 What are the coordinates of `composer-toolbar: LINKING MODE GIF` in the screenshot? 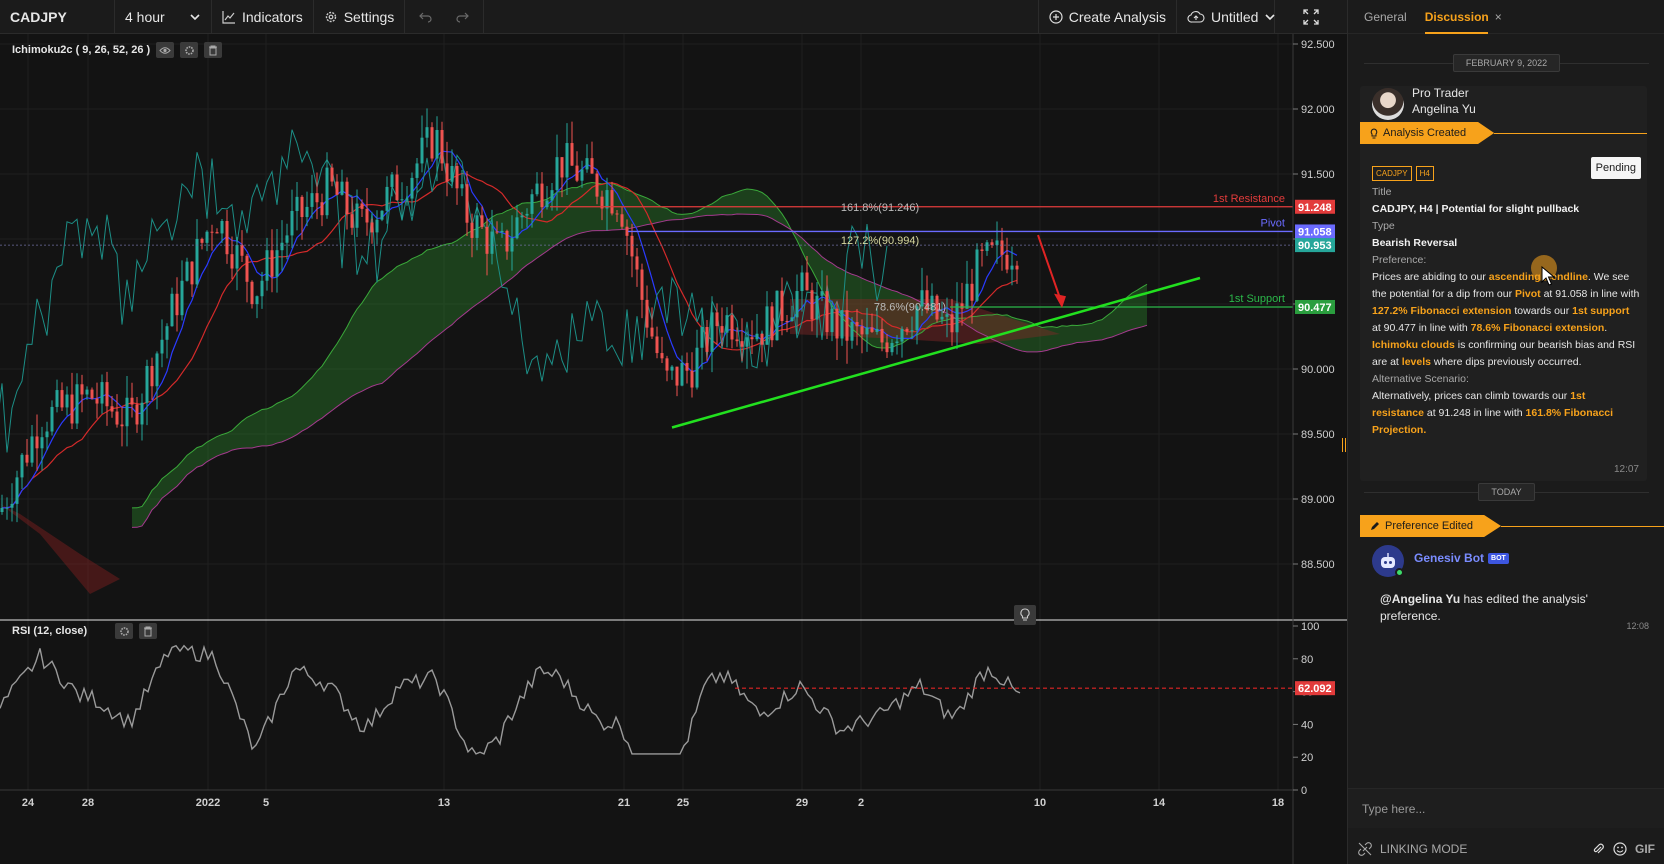 It's located at (1506, 849).